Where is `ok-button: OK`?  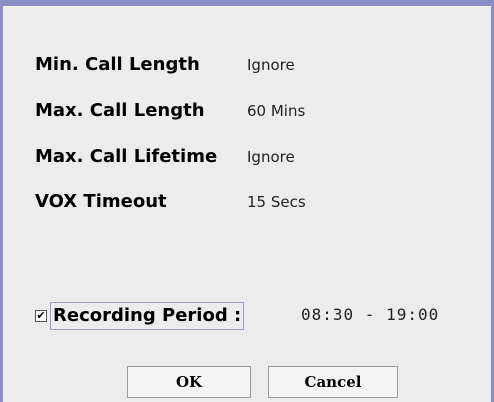 ok-button: OK is located at coordinates (189, 382).